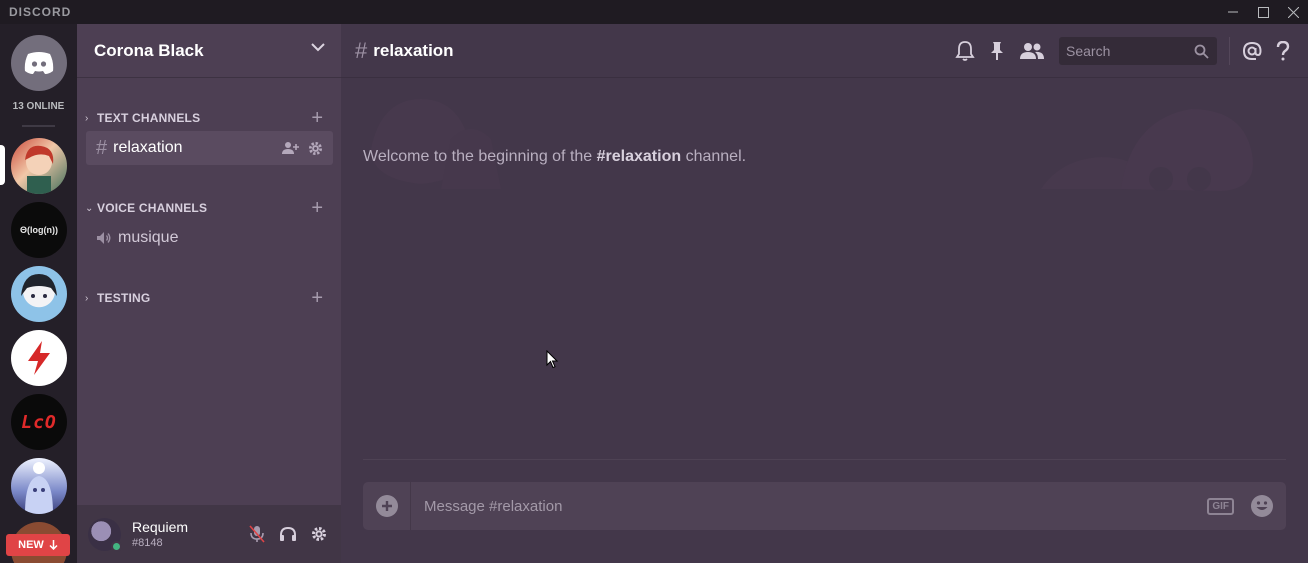 The height and width of the screenshot is (563, 1308). Describe the element at coordinates (40, 12) in the screenshot. I see `app-brand: DISCORD` at that location.